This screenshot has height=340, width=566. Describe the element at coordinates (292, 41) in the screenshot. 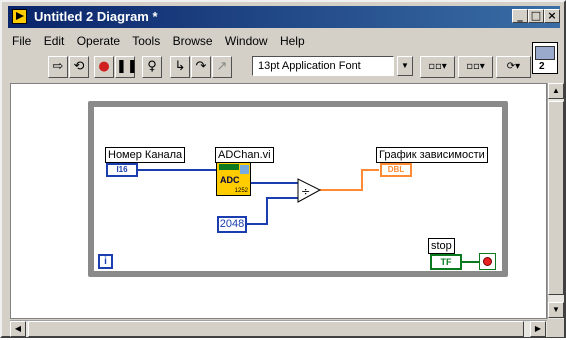

I see `menu-help: Help` at that location.